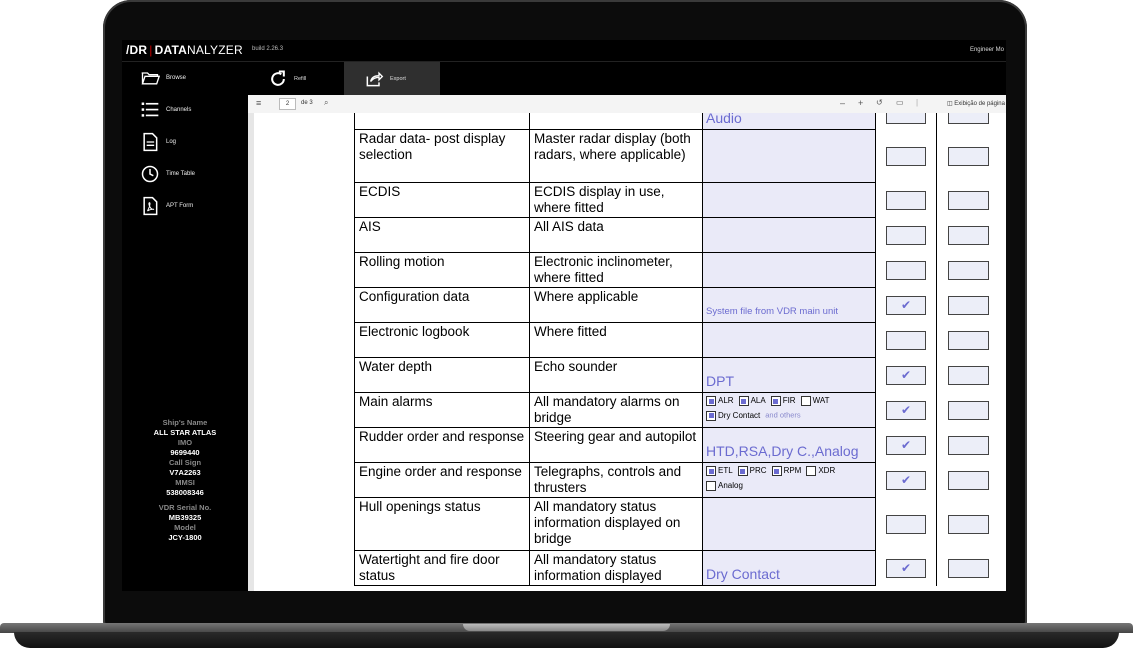  What do you see at coordinates (442, 156) in the screenshot?
I see `row-item: Radar data- post display selection` at bounding box center [442, 156].